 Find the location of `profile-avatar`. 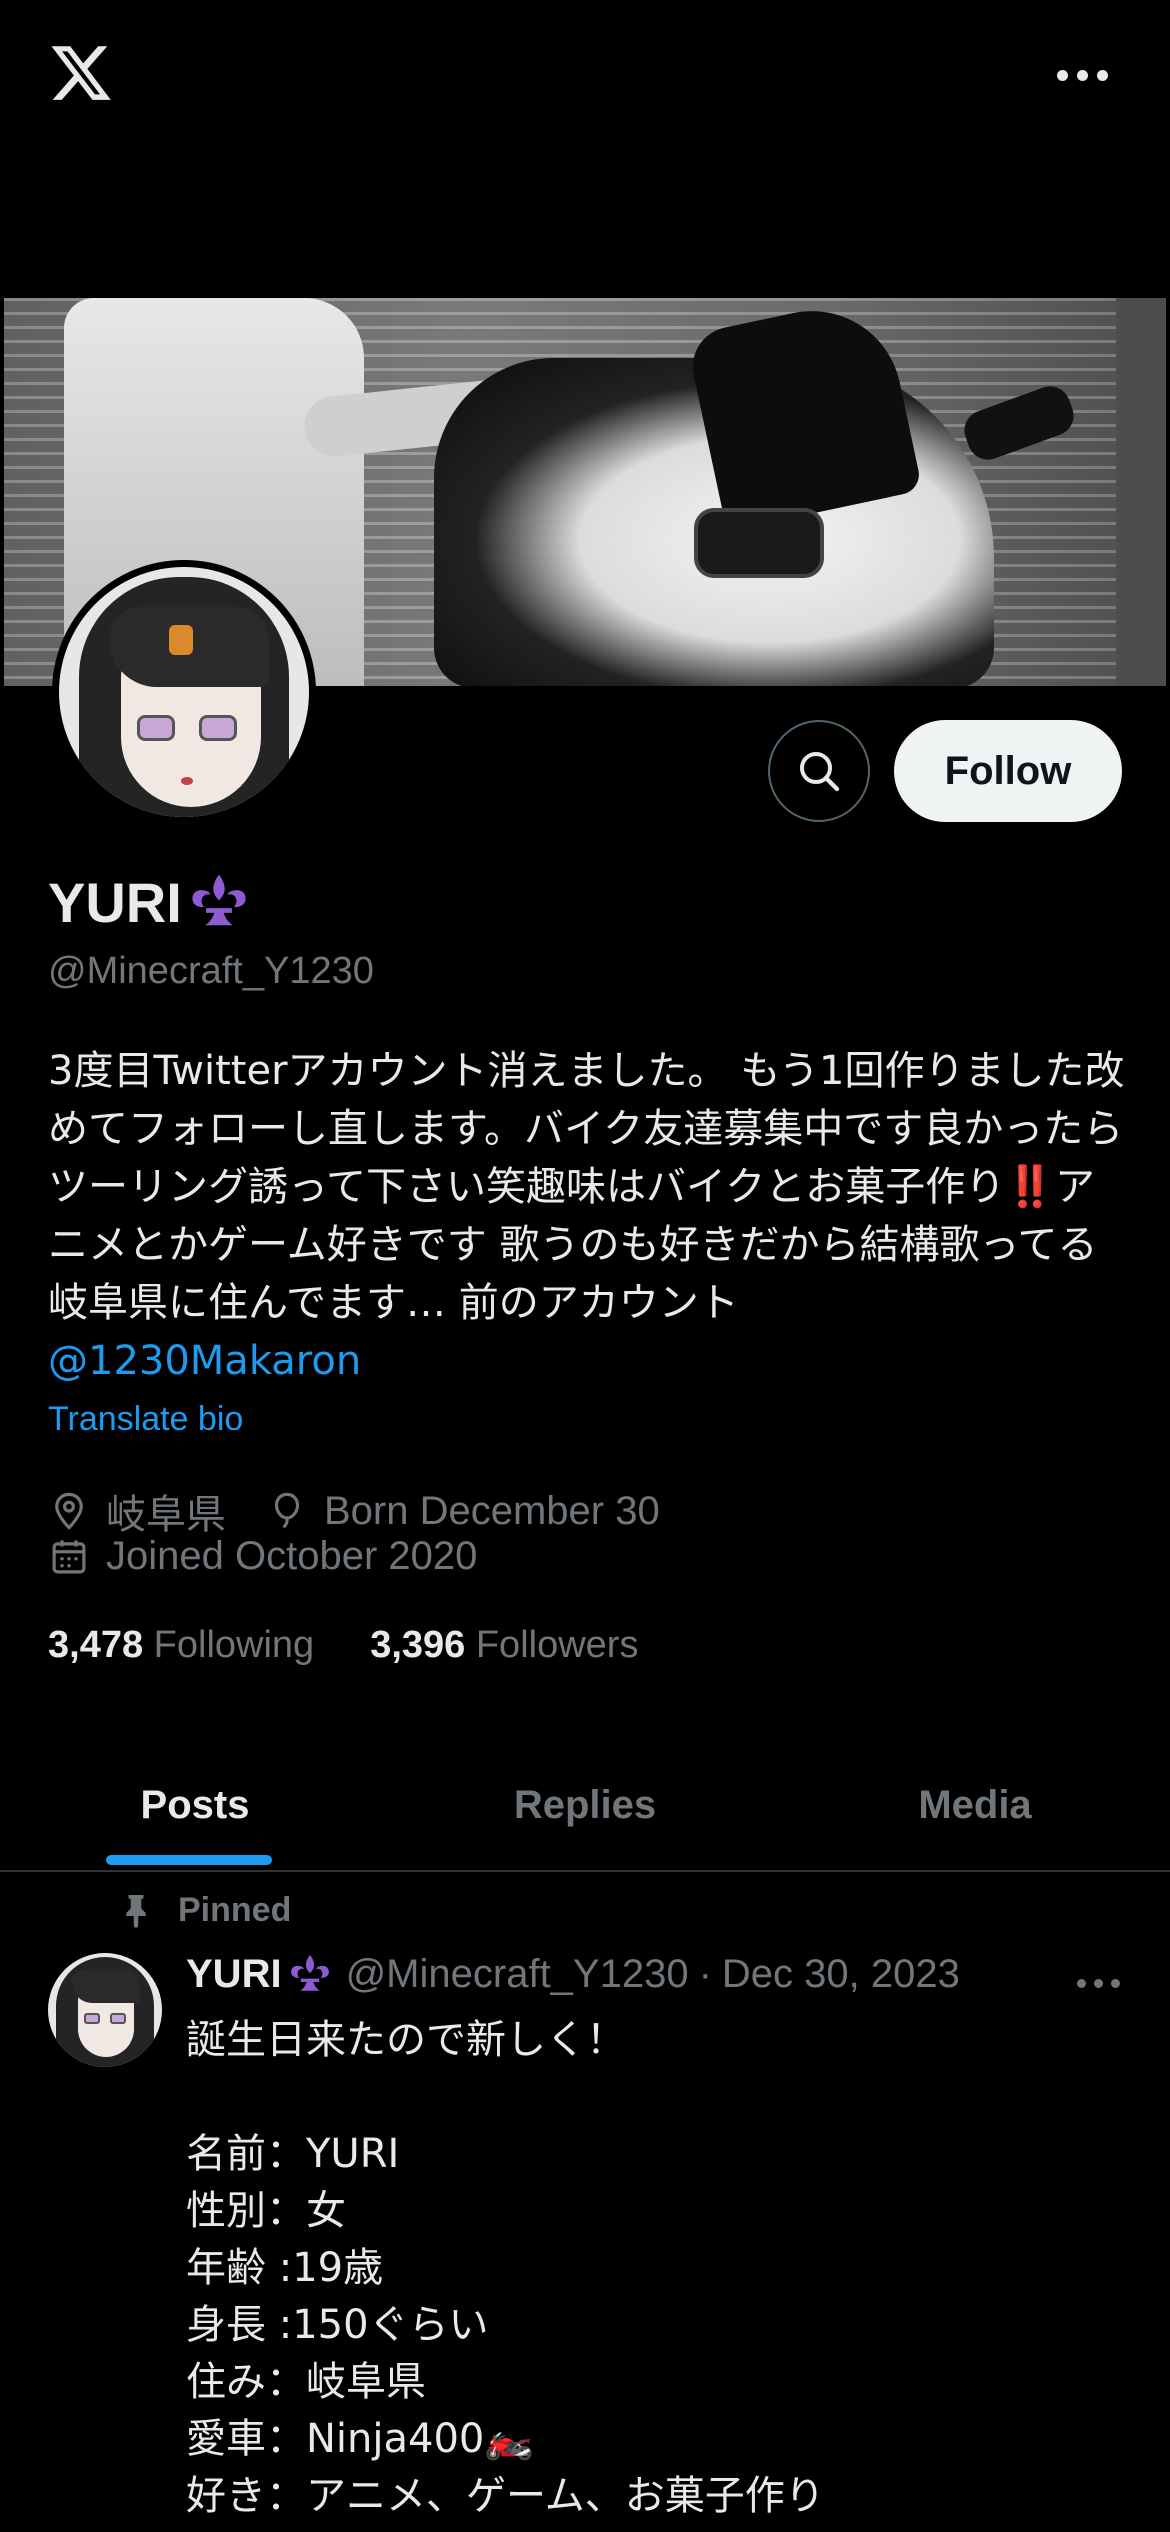

profile-avatar is located at coordinates (184, 692).